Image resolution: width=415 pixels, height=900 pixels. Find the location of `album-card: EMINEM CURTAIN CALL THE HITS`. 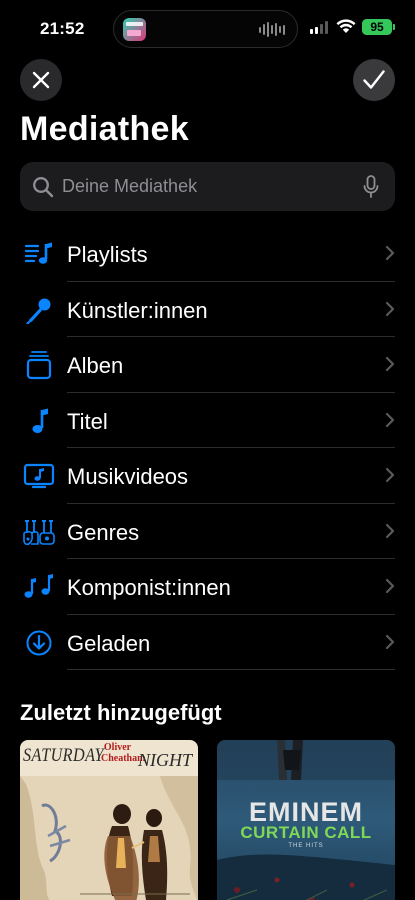

album-card: EMINEM CURTAIN CALL THE HITS is located at coordinates (306, 820).